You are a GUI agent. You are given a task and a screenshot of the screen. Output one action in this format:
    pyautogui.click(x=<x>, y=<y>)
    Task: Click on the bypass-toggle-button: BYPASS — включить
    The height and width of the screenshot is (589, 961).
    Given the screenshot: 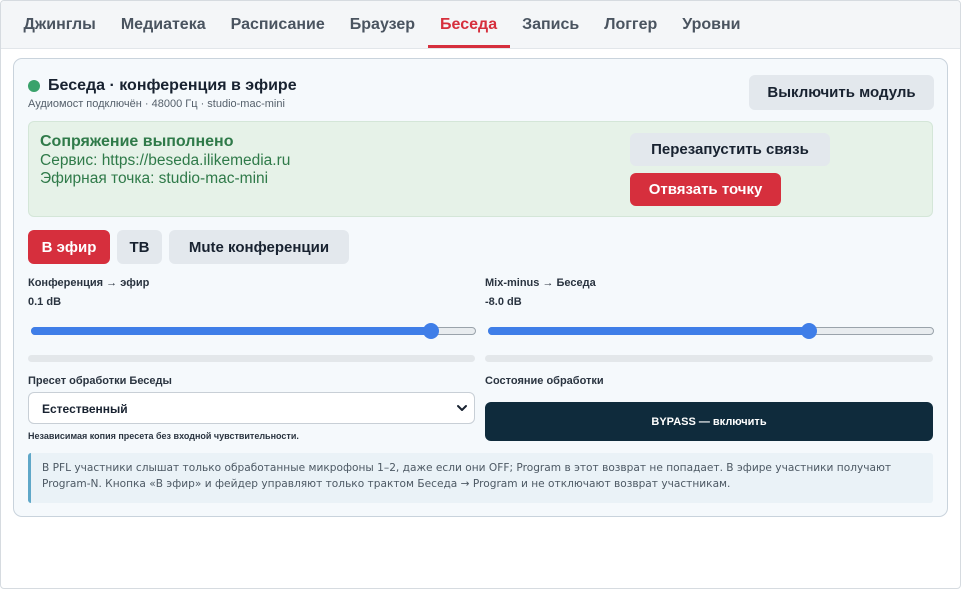 What is the action you would take?
    pyautogui.click(x=709, y=421)
    